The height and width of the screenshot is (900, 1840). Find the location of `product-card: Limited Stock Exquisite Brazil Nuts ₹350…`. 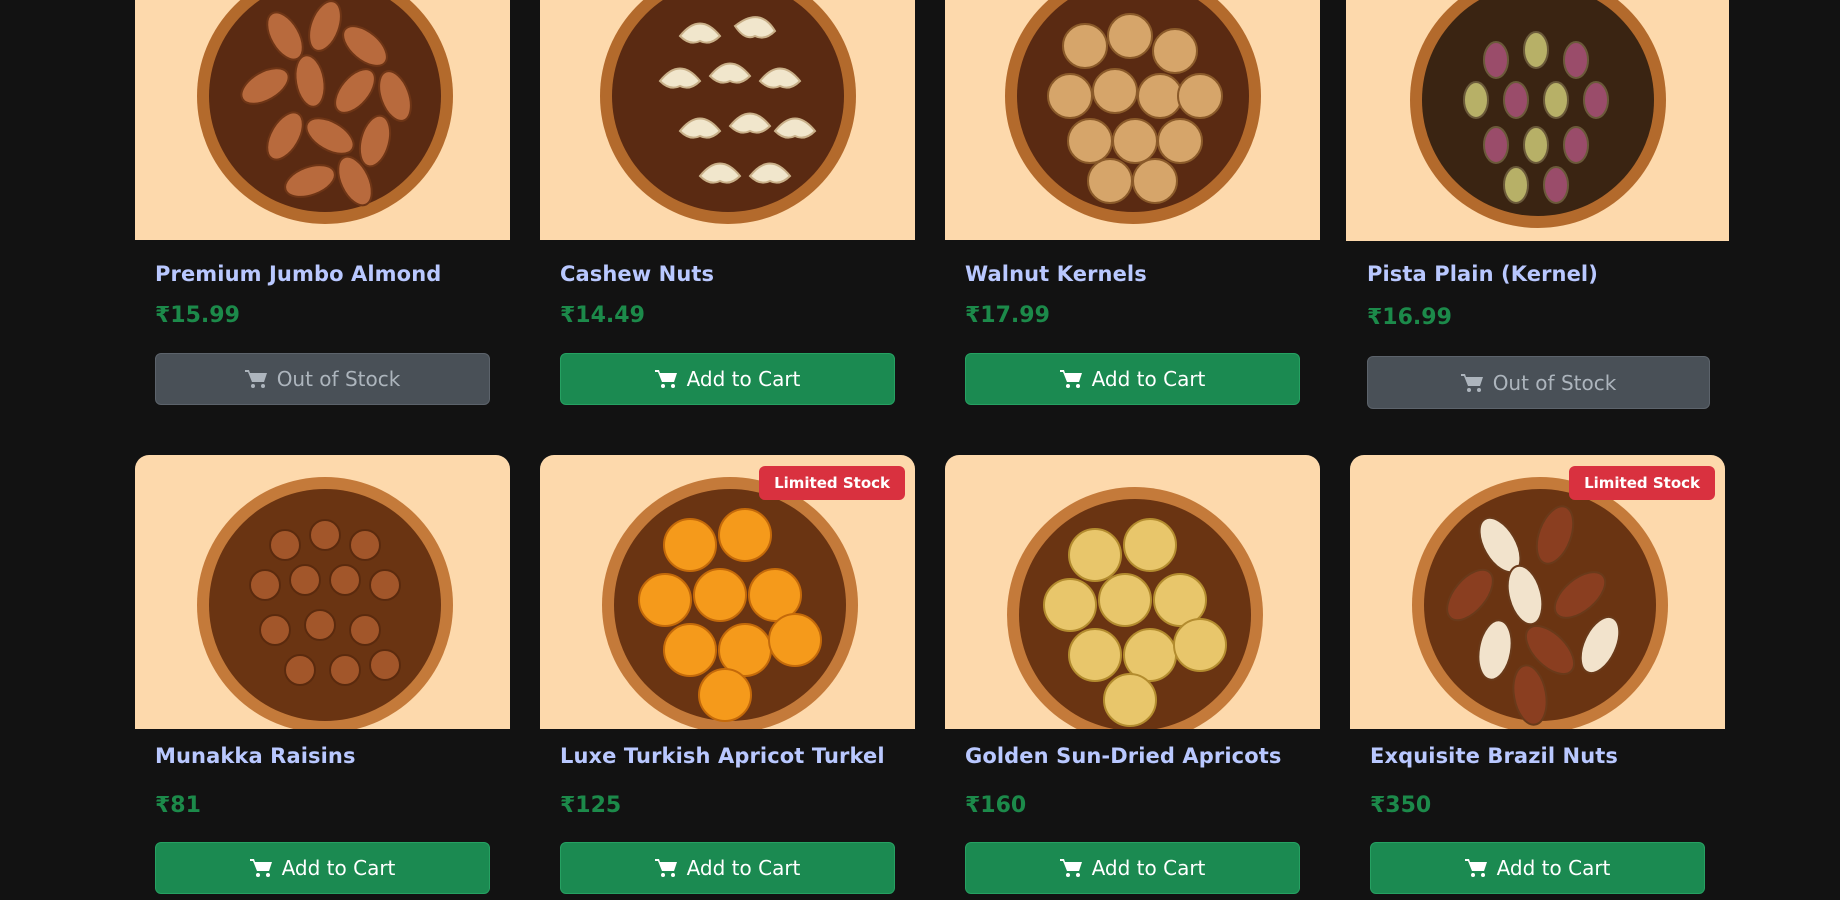

product-card: Limited Stock Exquisite Brazil Nuts ₹350… is located at coordinates (1537, 677).